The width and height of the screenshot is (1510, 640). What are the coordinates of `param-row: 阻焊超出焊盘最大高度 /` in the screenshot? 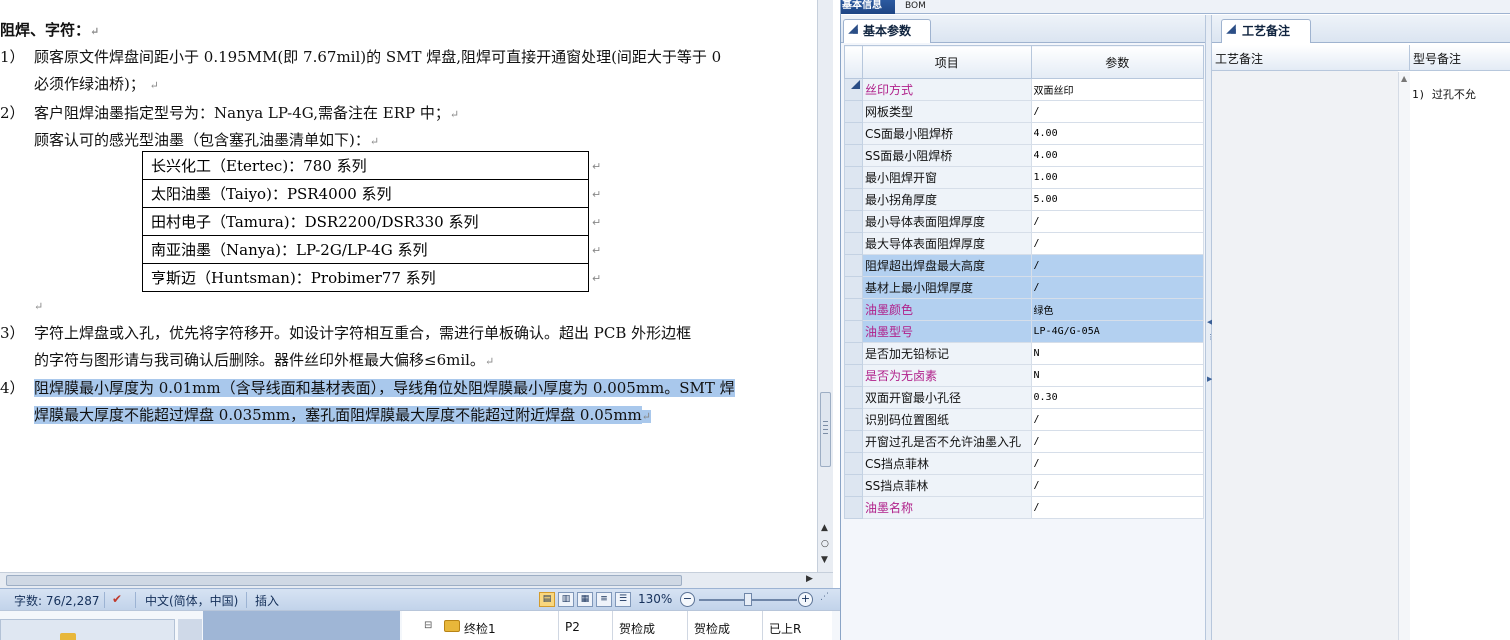 It's located at (1024, 265).